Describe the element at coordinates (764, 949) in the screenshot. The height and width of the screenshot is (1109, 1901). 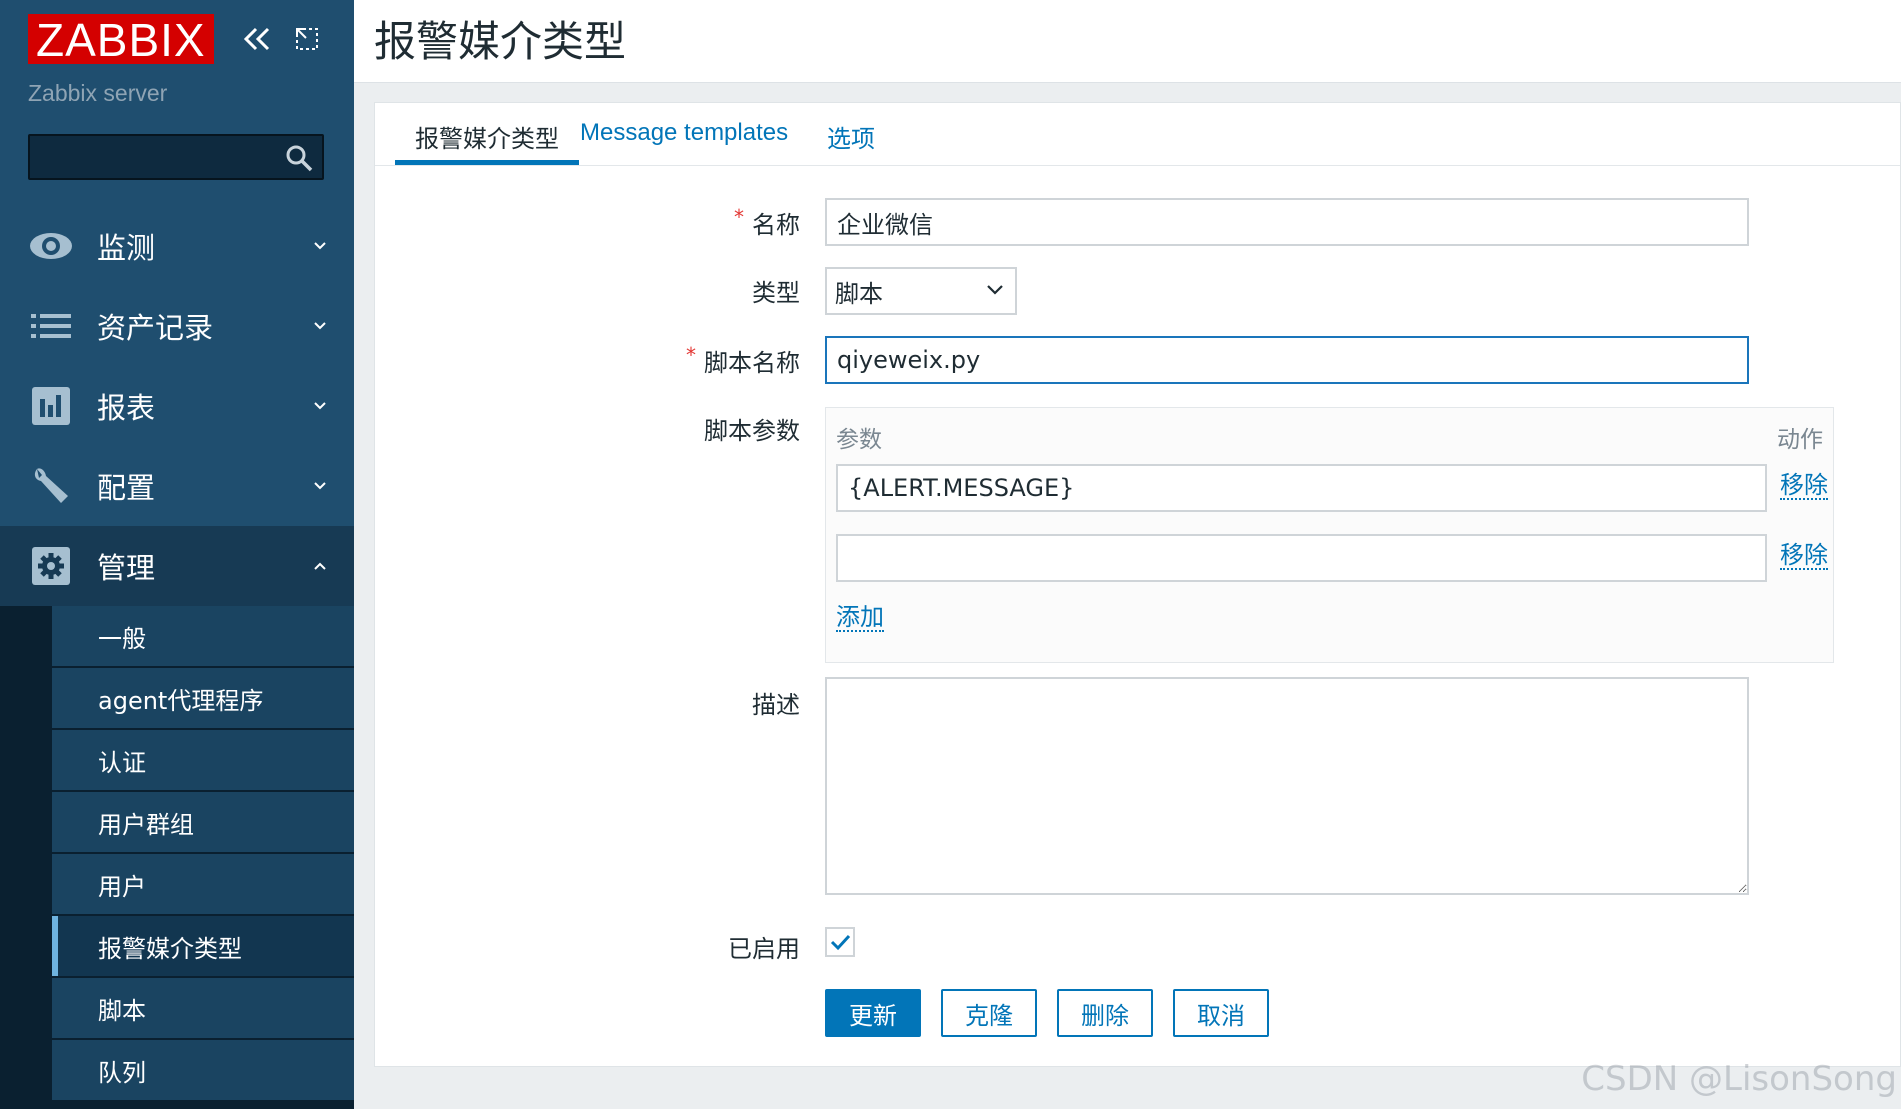
I see `enabled-label: 已启用` at that location.